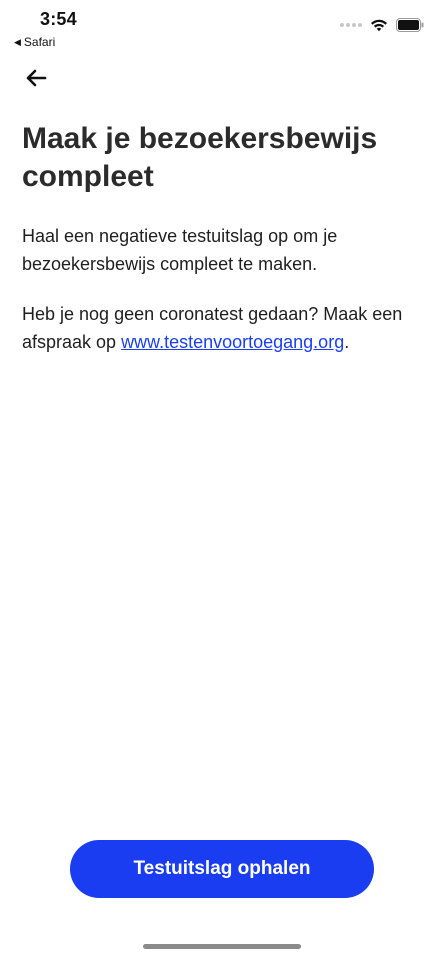  I want to click on battery-icon, so click(410, 25).